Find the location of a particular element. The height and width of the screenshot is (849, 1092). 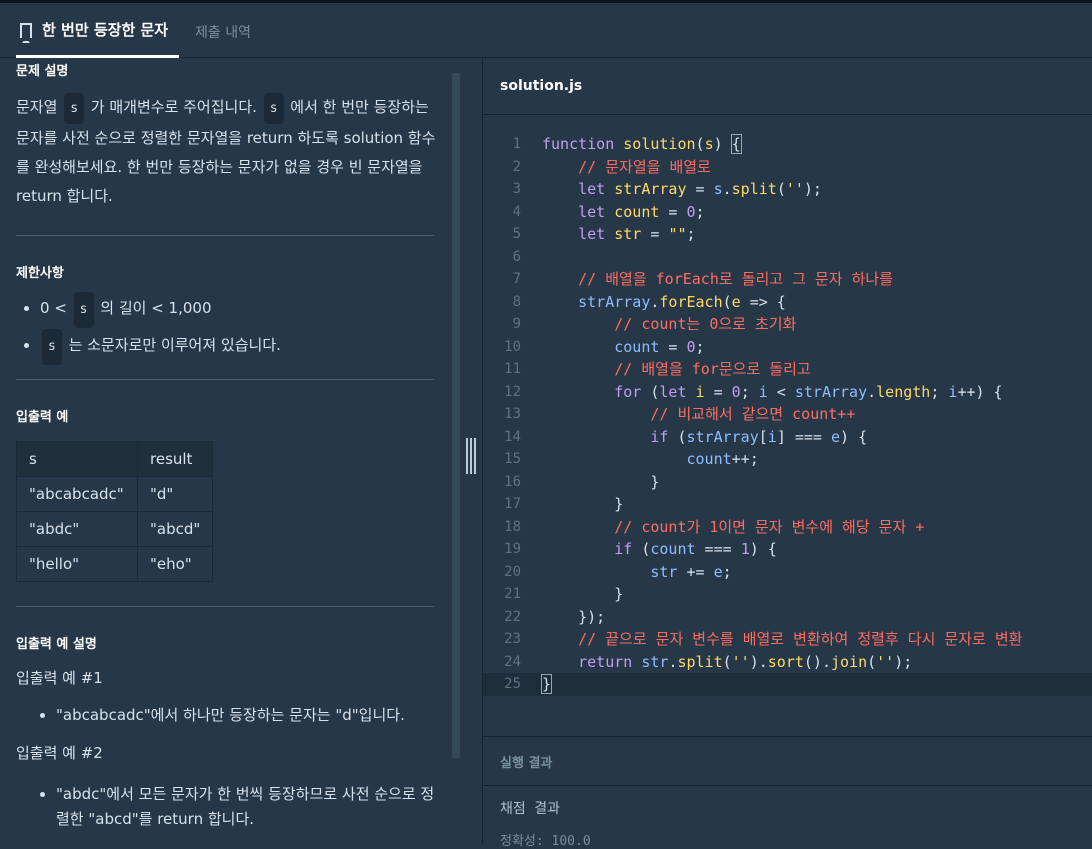

bookmark-icon is located at coordinates (26, 32).